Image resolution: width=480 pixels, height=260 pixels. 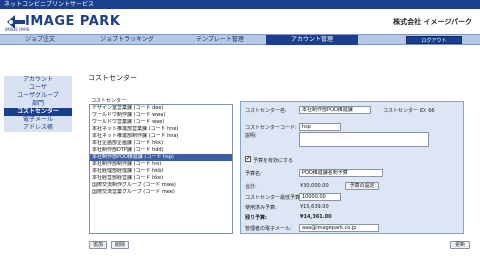 What do you see at coordinates (251, 136) in the screenshot?
I see `description-label: 説明:` at bounding box center [251, 136].